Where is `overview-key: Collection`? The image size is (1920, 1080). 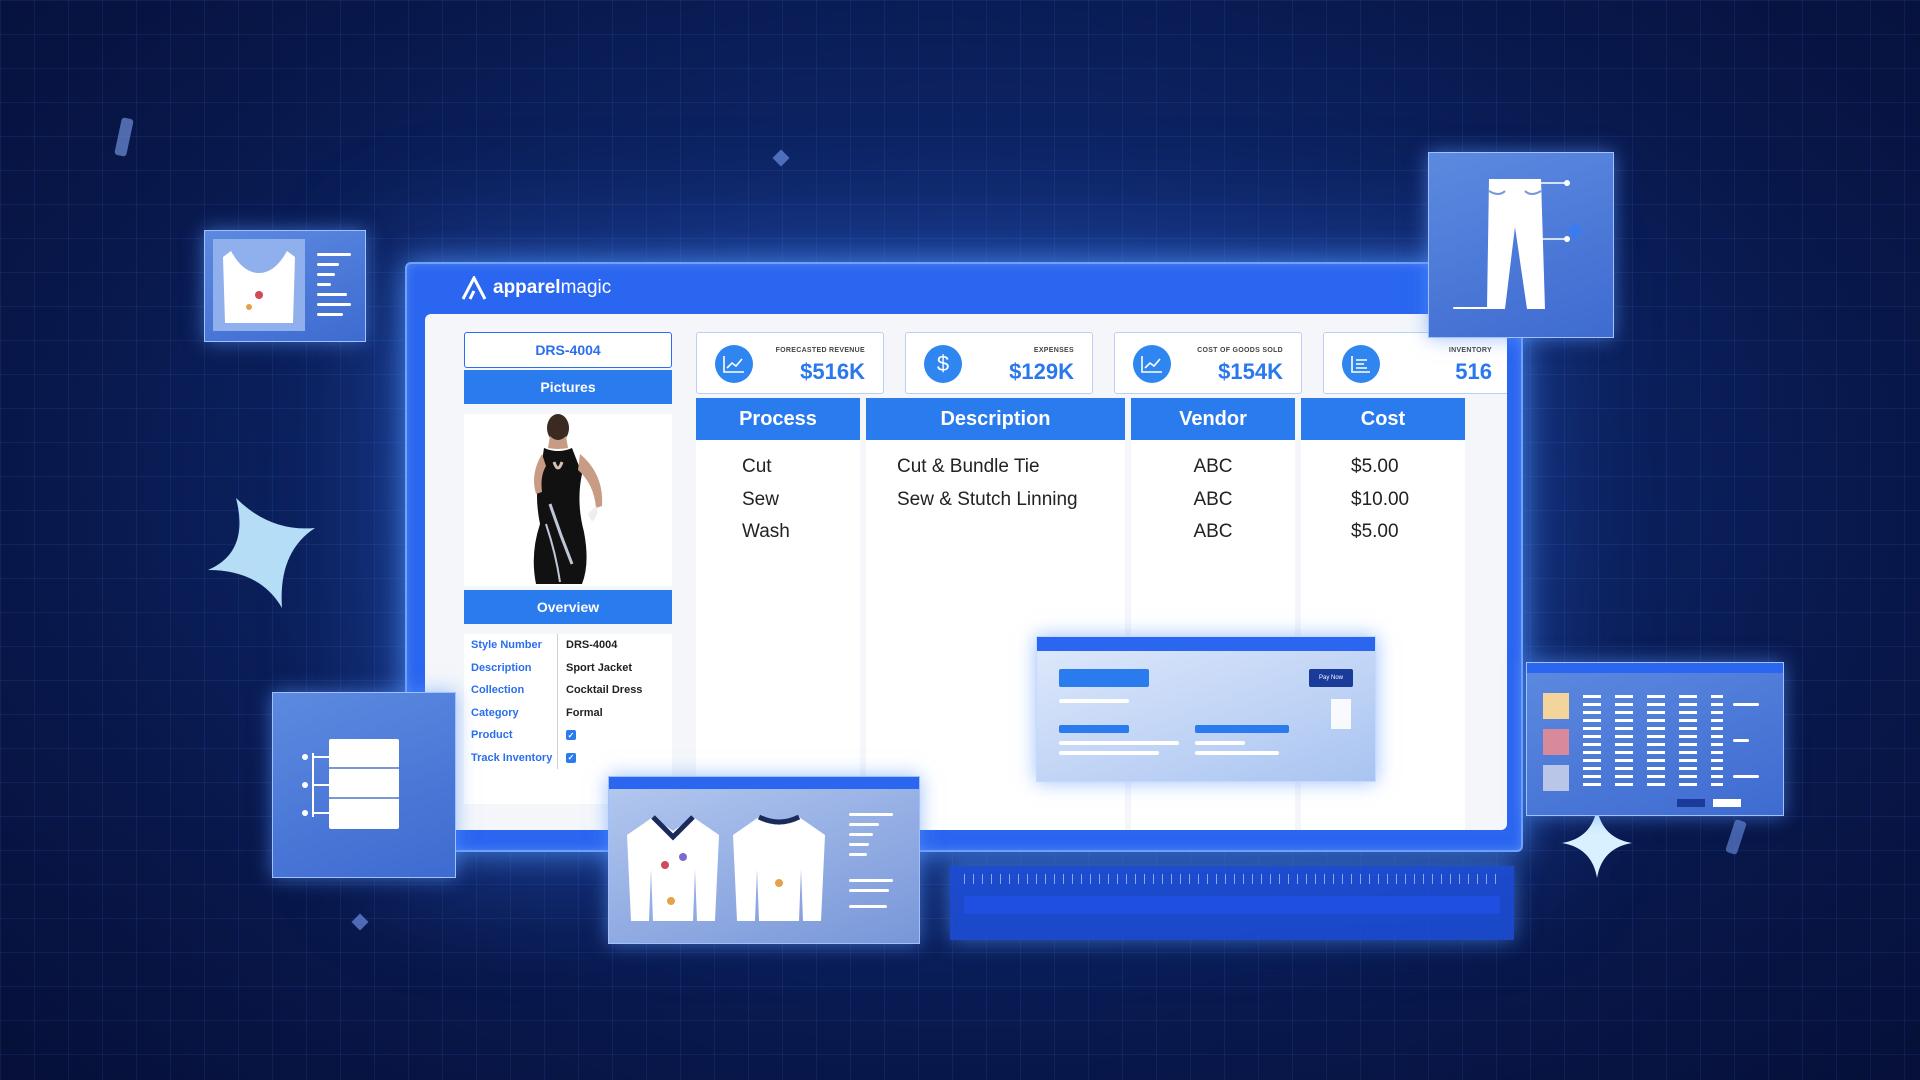
overview-key: Collection is located at coordinates (511, 690).